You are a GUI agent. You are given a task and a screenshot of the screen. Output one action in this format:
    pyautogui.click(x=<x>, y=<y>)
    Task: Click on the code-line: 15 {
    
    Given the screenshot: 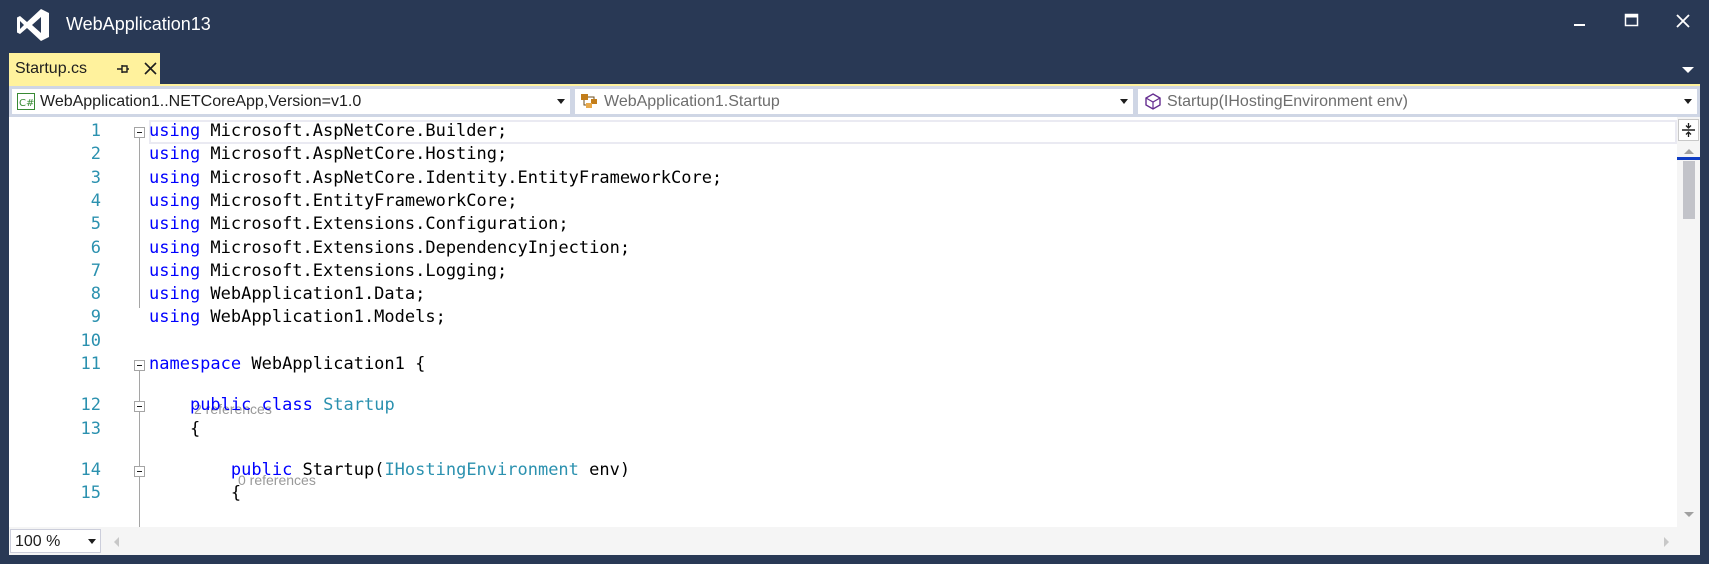 What is the action you would take?
    pyautogui.click(x=839, y=495)
    